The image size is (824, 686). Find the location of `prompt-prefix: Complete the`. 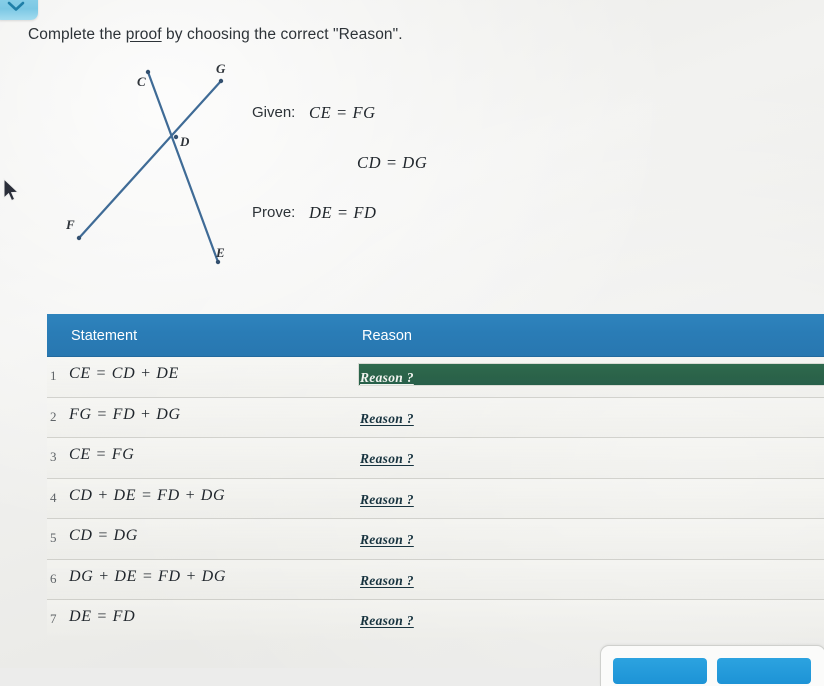

prompt-prefix: Complete the is located at coordinates (77, 34).